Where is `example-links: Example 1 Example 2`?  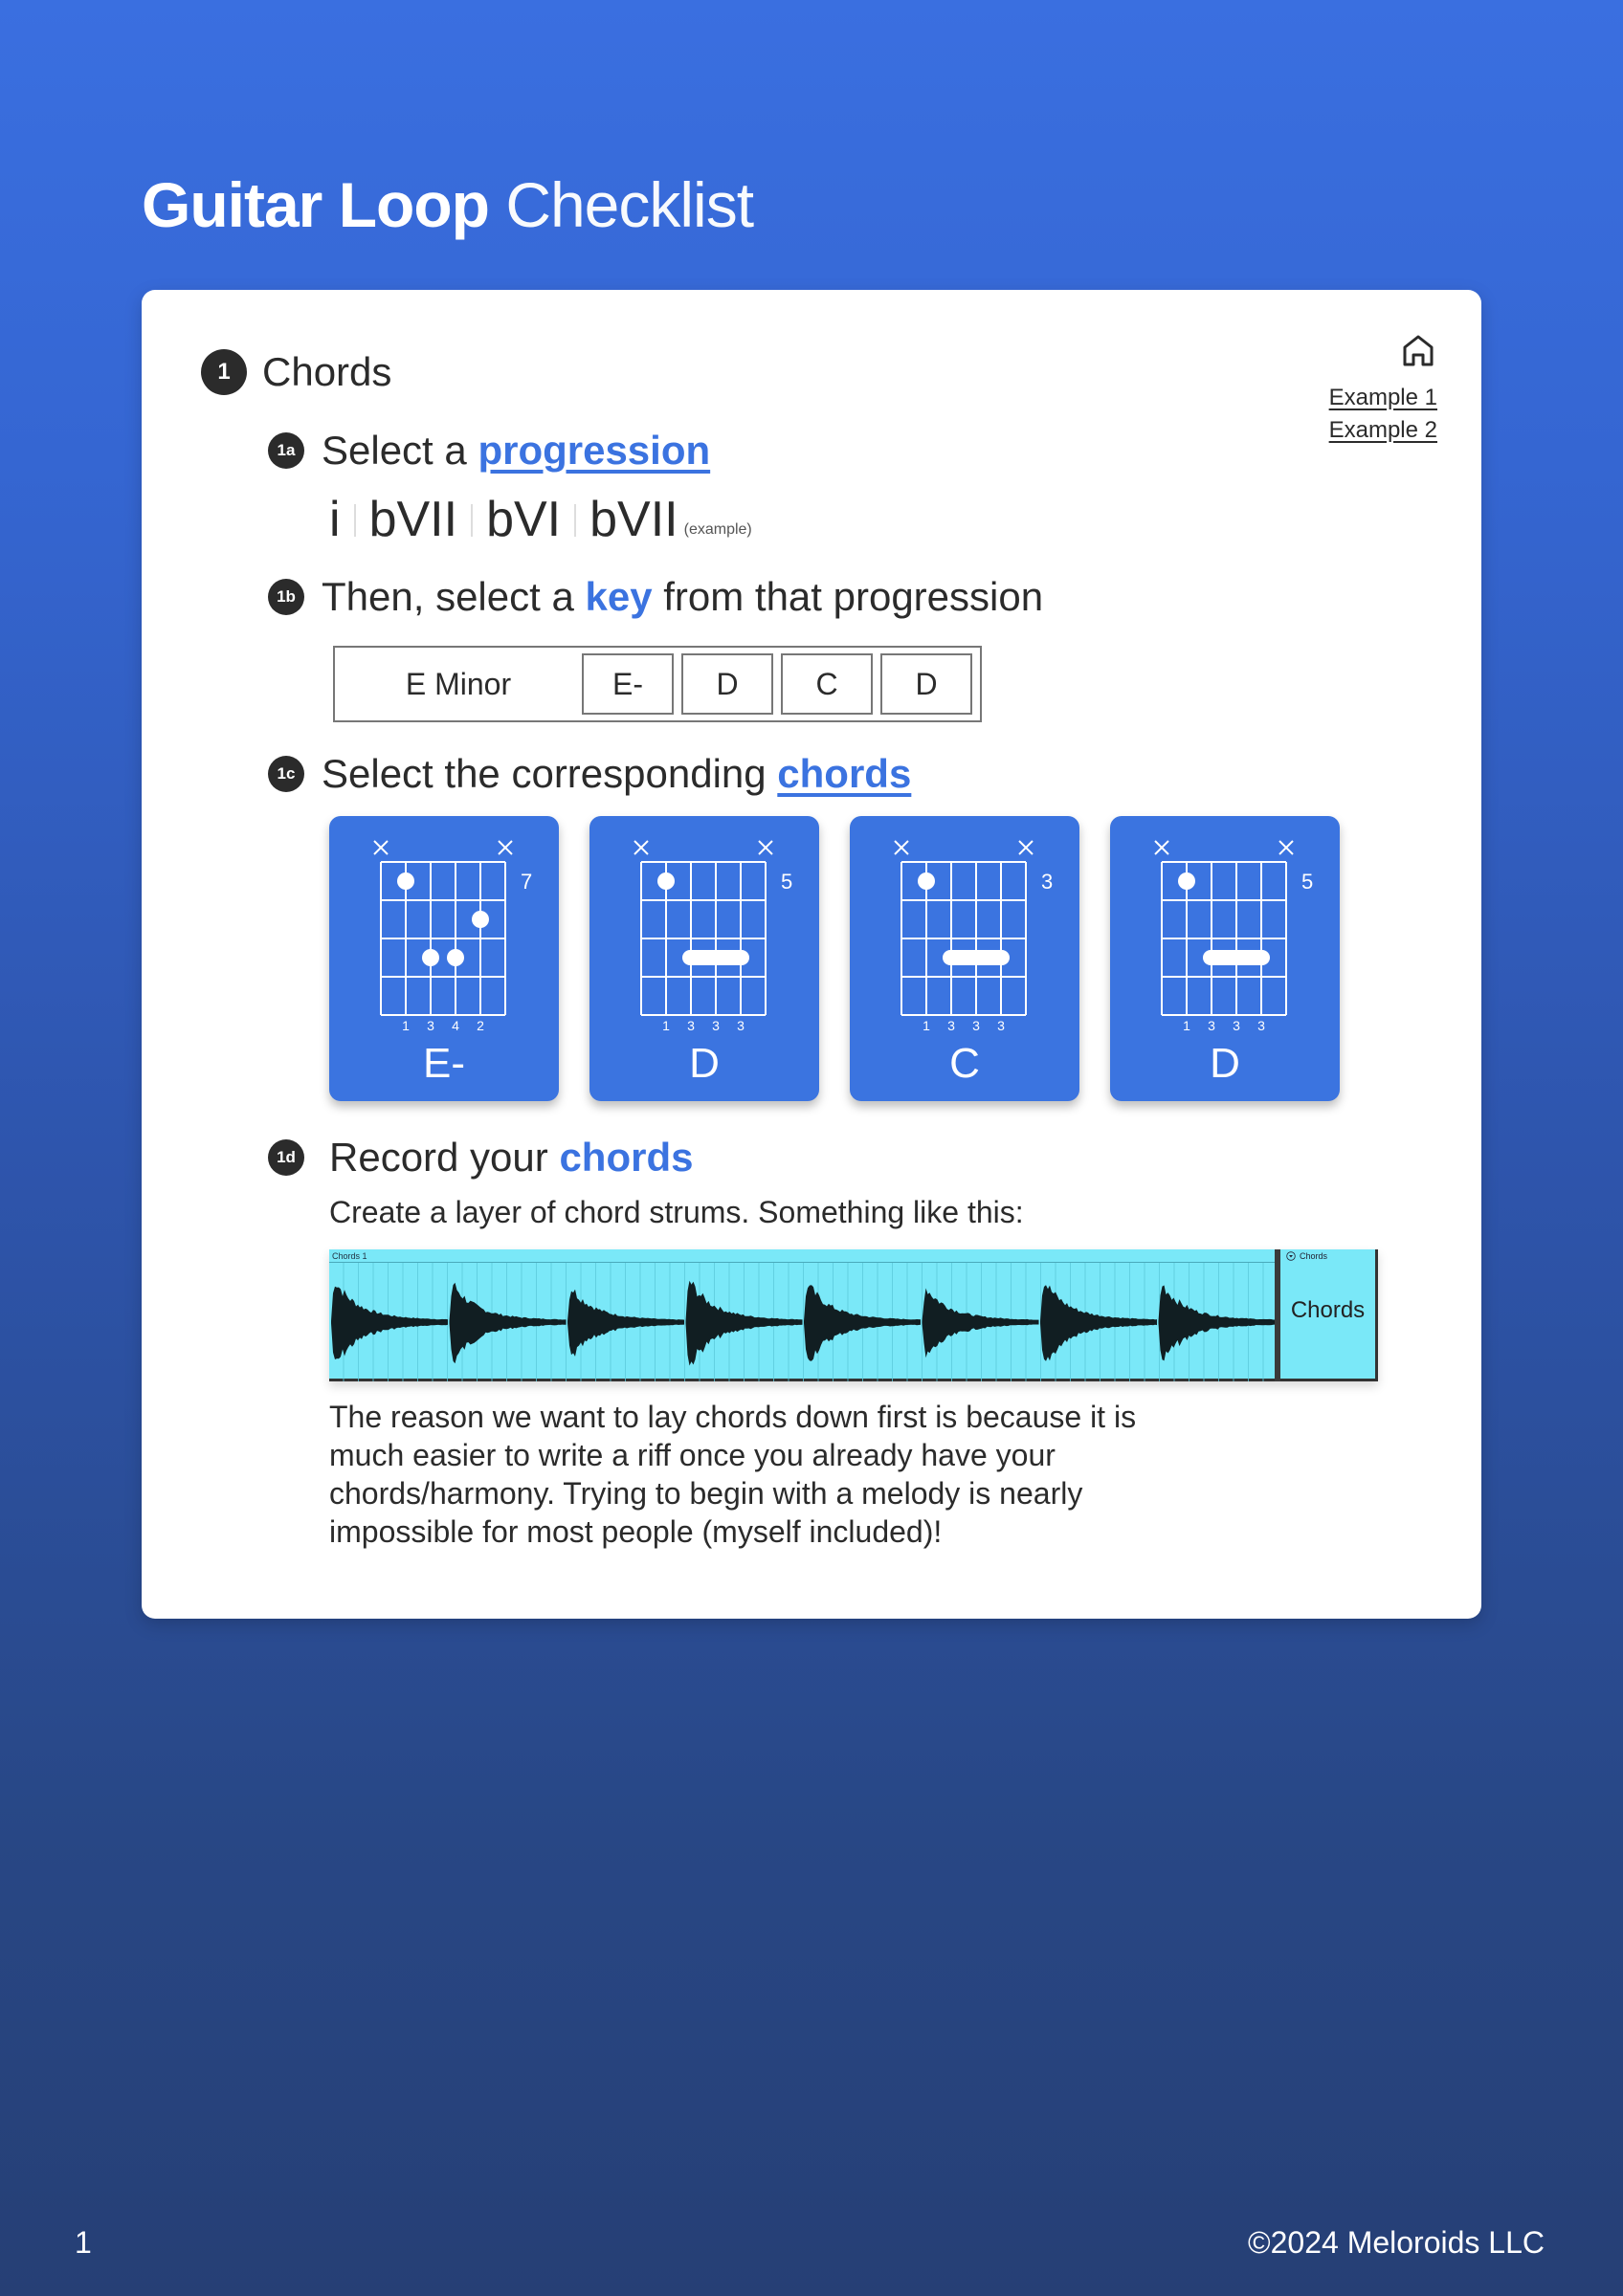
example-links: Example 1 Example 2 is located at coordinates (1383, 414).